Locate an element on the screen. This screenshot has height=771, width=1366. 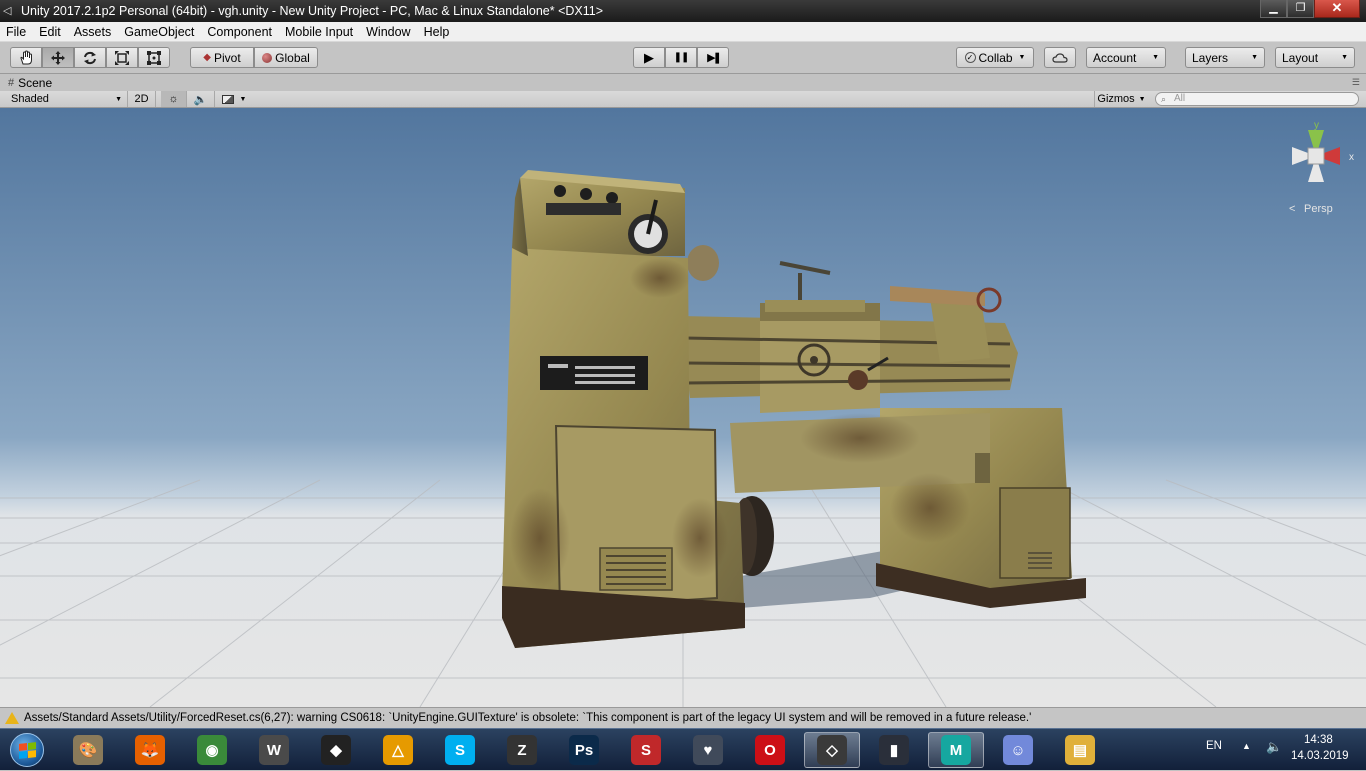
close-button: ✕ is located at coordinates (1337, 9).